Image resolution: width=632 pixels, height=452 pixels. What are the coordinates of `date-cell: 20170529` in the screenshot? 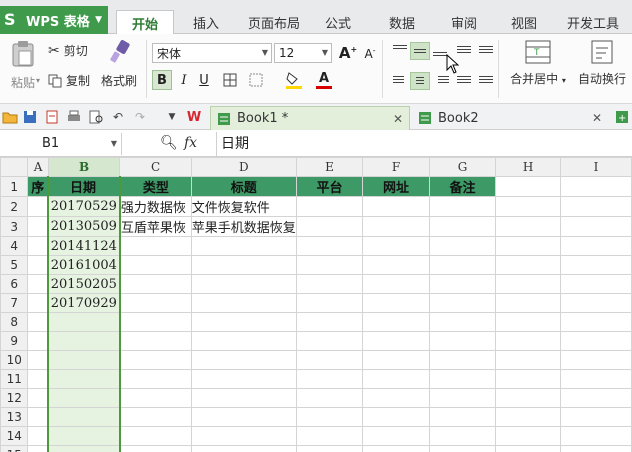 It's located at (84, 206).